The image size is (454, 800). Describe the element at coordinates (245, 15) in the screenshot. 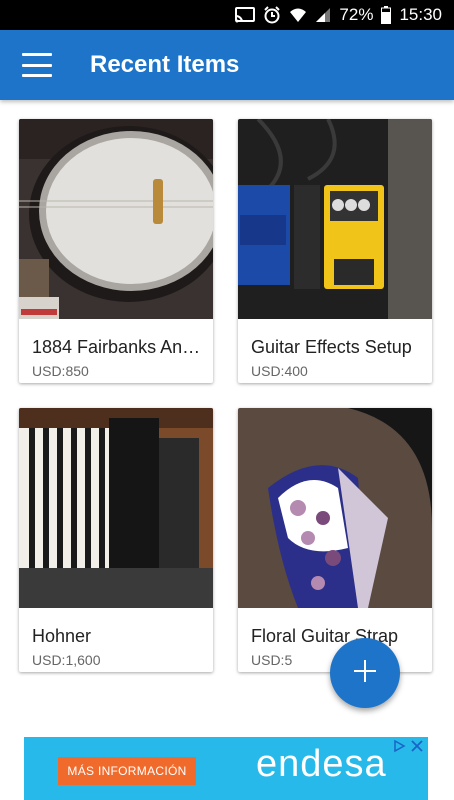

I see `cast-icon` at that location.